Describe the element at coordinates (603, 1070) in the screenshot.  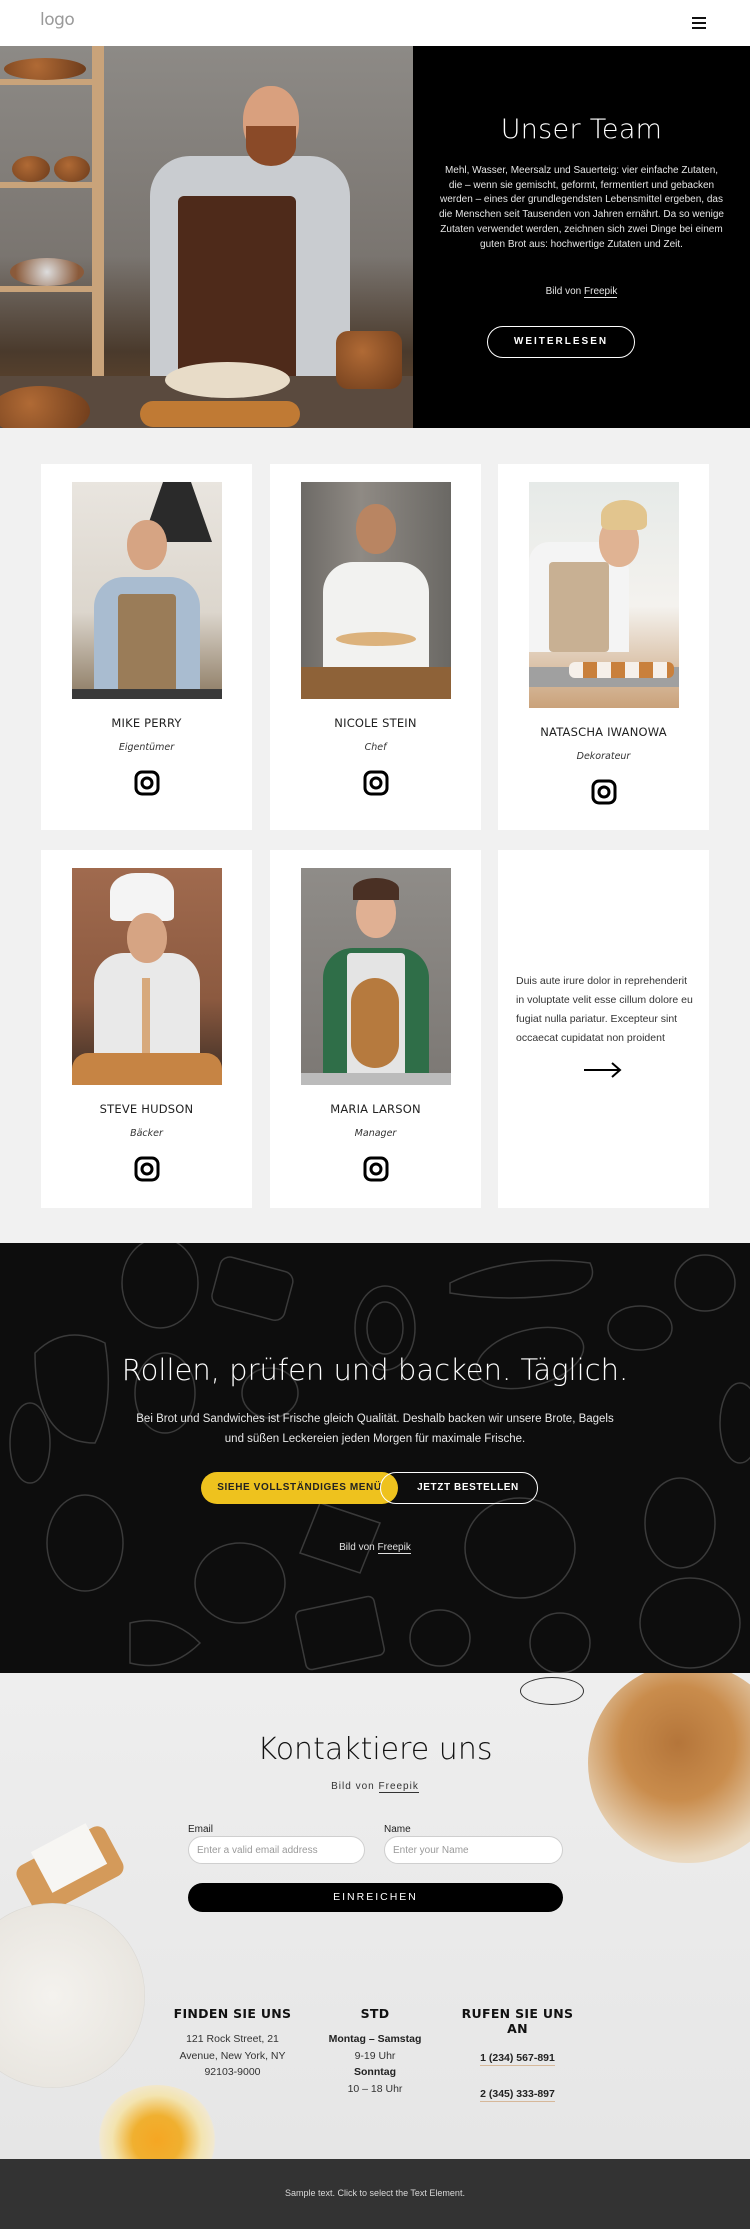
I see `arrow-right-icon` at that location.